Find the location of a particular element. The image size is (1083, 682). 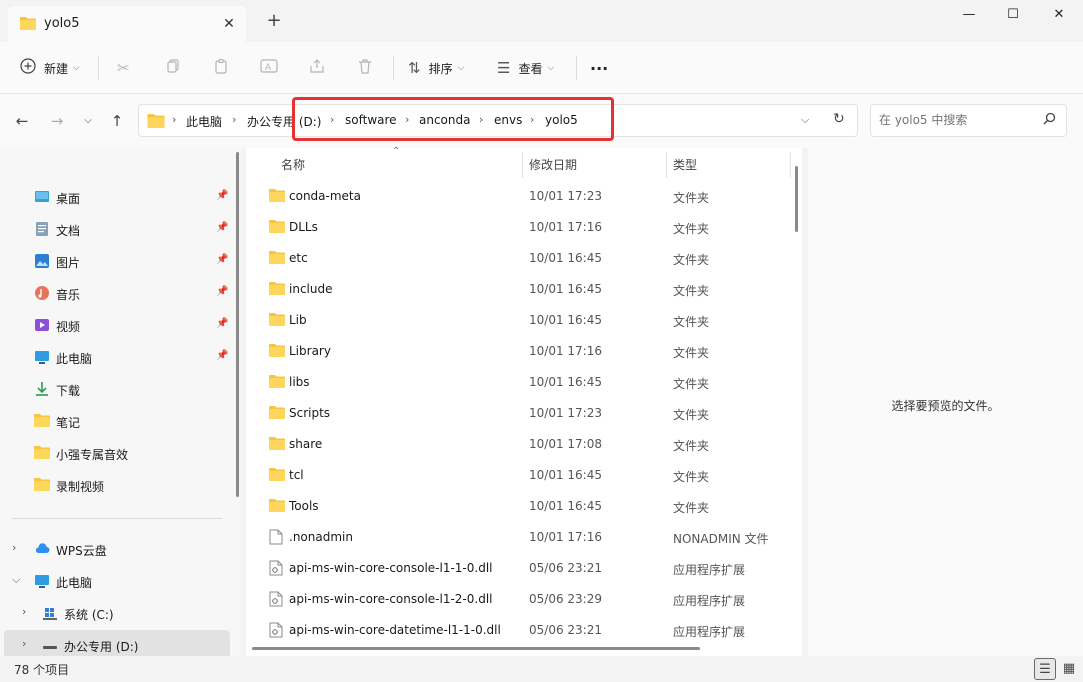

column-header-date: 修改日期 is located at coordinates (553, 164).